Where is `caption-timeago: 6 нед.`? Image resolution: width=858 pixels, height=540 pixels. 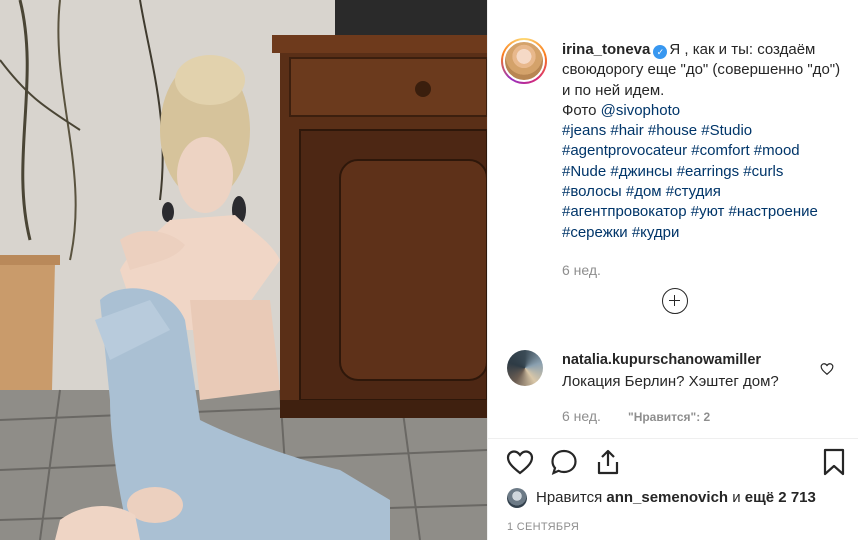 caption-timeago: 6 нед. is located at coordinates (581, 270).